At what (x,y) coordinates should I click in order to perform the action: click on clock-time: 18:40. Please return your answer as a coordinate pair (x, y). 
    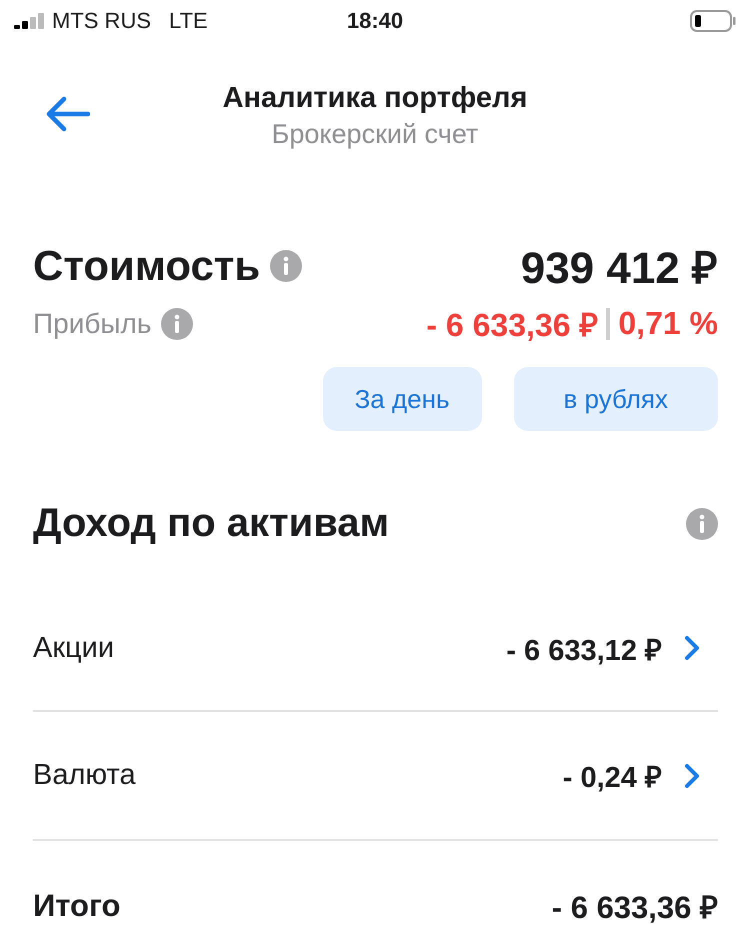
    Looking at the image, I should click on (375, 20).